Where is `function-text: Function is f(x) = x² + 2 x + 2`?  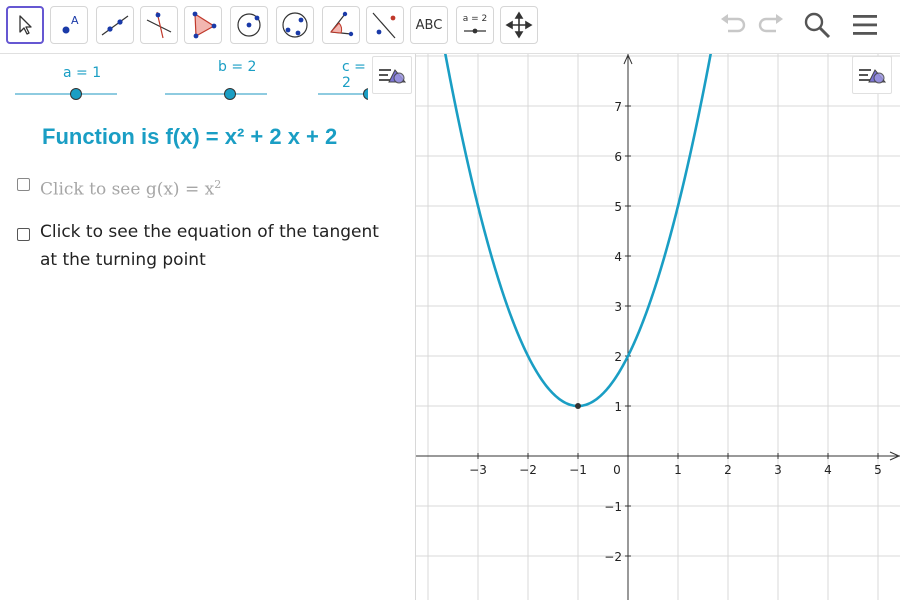
function-text: Function is f(x) = x² + 2 x + 2 is located at coordinates (190, 136).